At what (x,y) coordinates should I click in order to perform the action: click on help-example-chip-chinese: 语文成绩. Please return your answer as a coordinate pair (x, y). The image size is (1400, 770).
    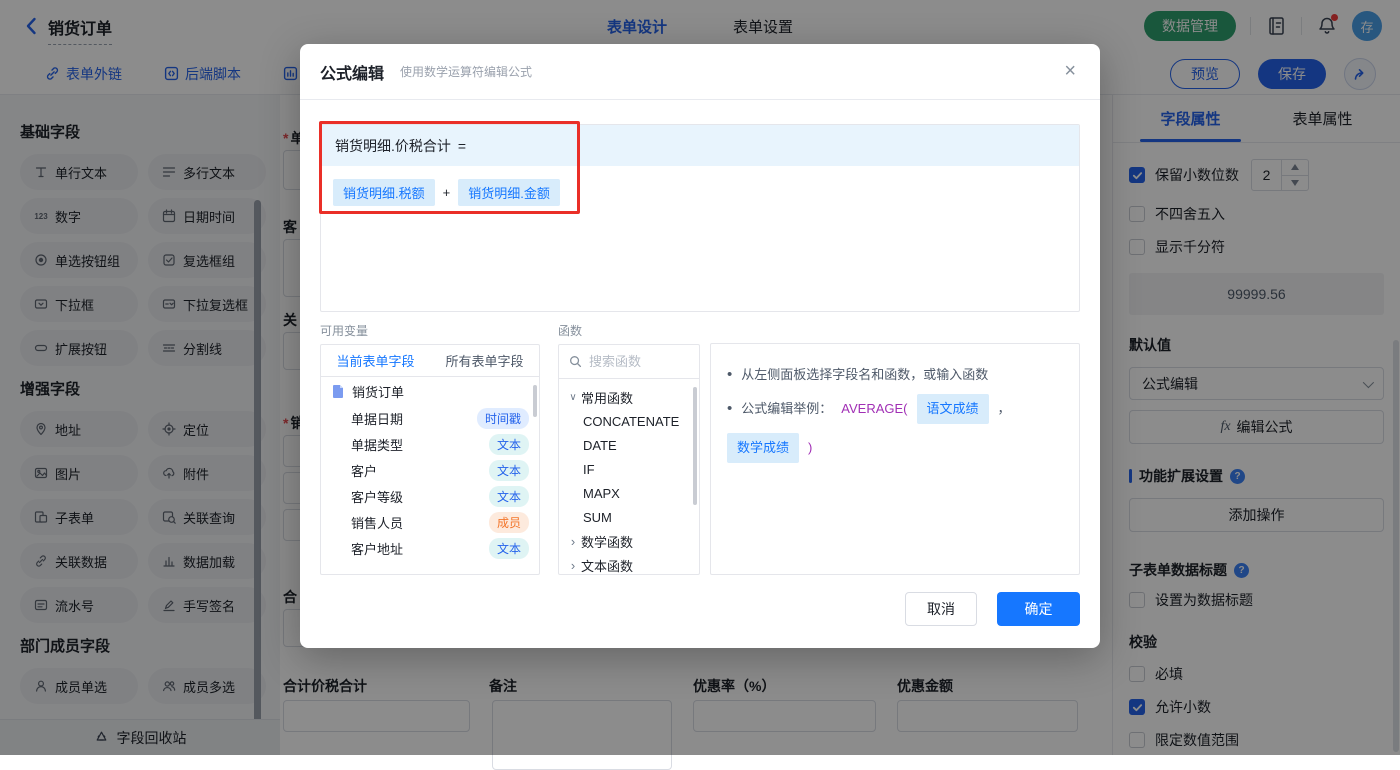
    Looking at the image, I should click on (952, 409).